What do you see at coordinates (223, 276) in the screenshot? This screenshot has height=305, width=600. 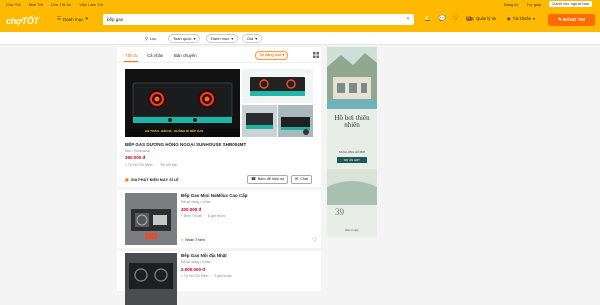 I see `item-time: 2 giờ trước` at bounding box center [223, 276].